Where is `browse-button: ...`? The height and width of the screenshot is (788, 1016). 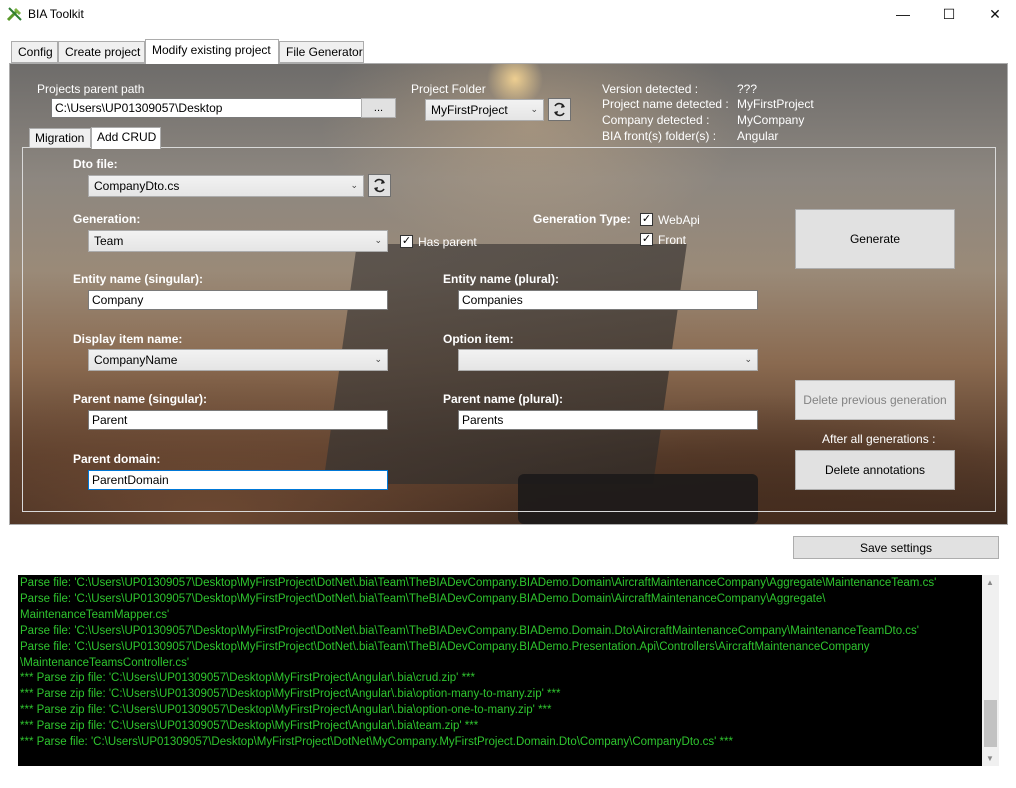 browse-button: ... is located at coordinates (378, 108).